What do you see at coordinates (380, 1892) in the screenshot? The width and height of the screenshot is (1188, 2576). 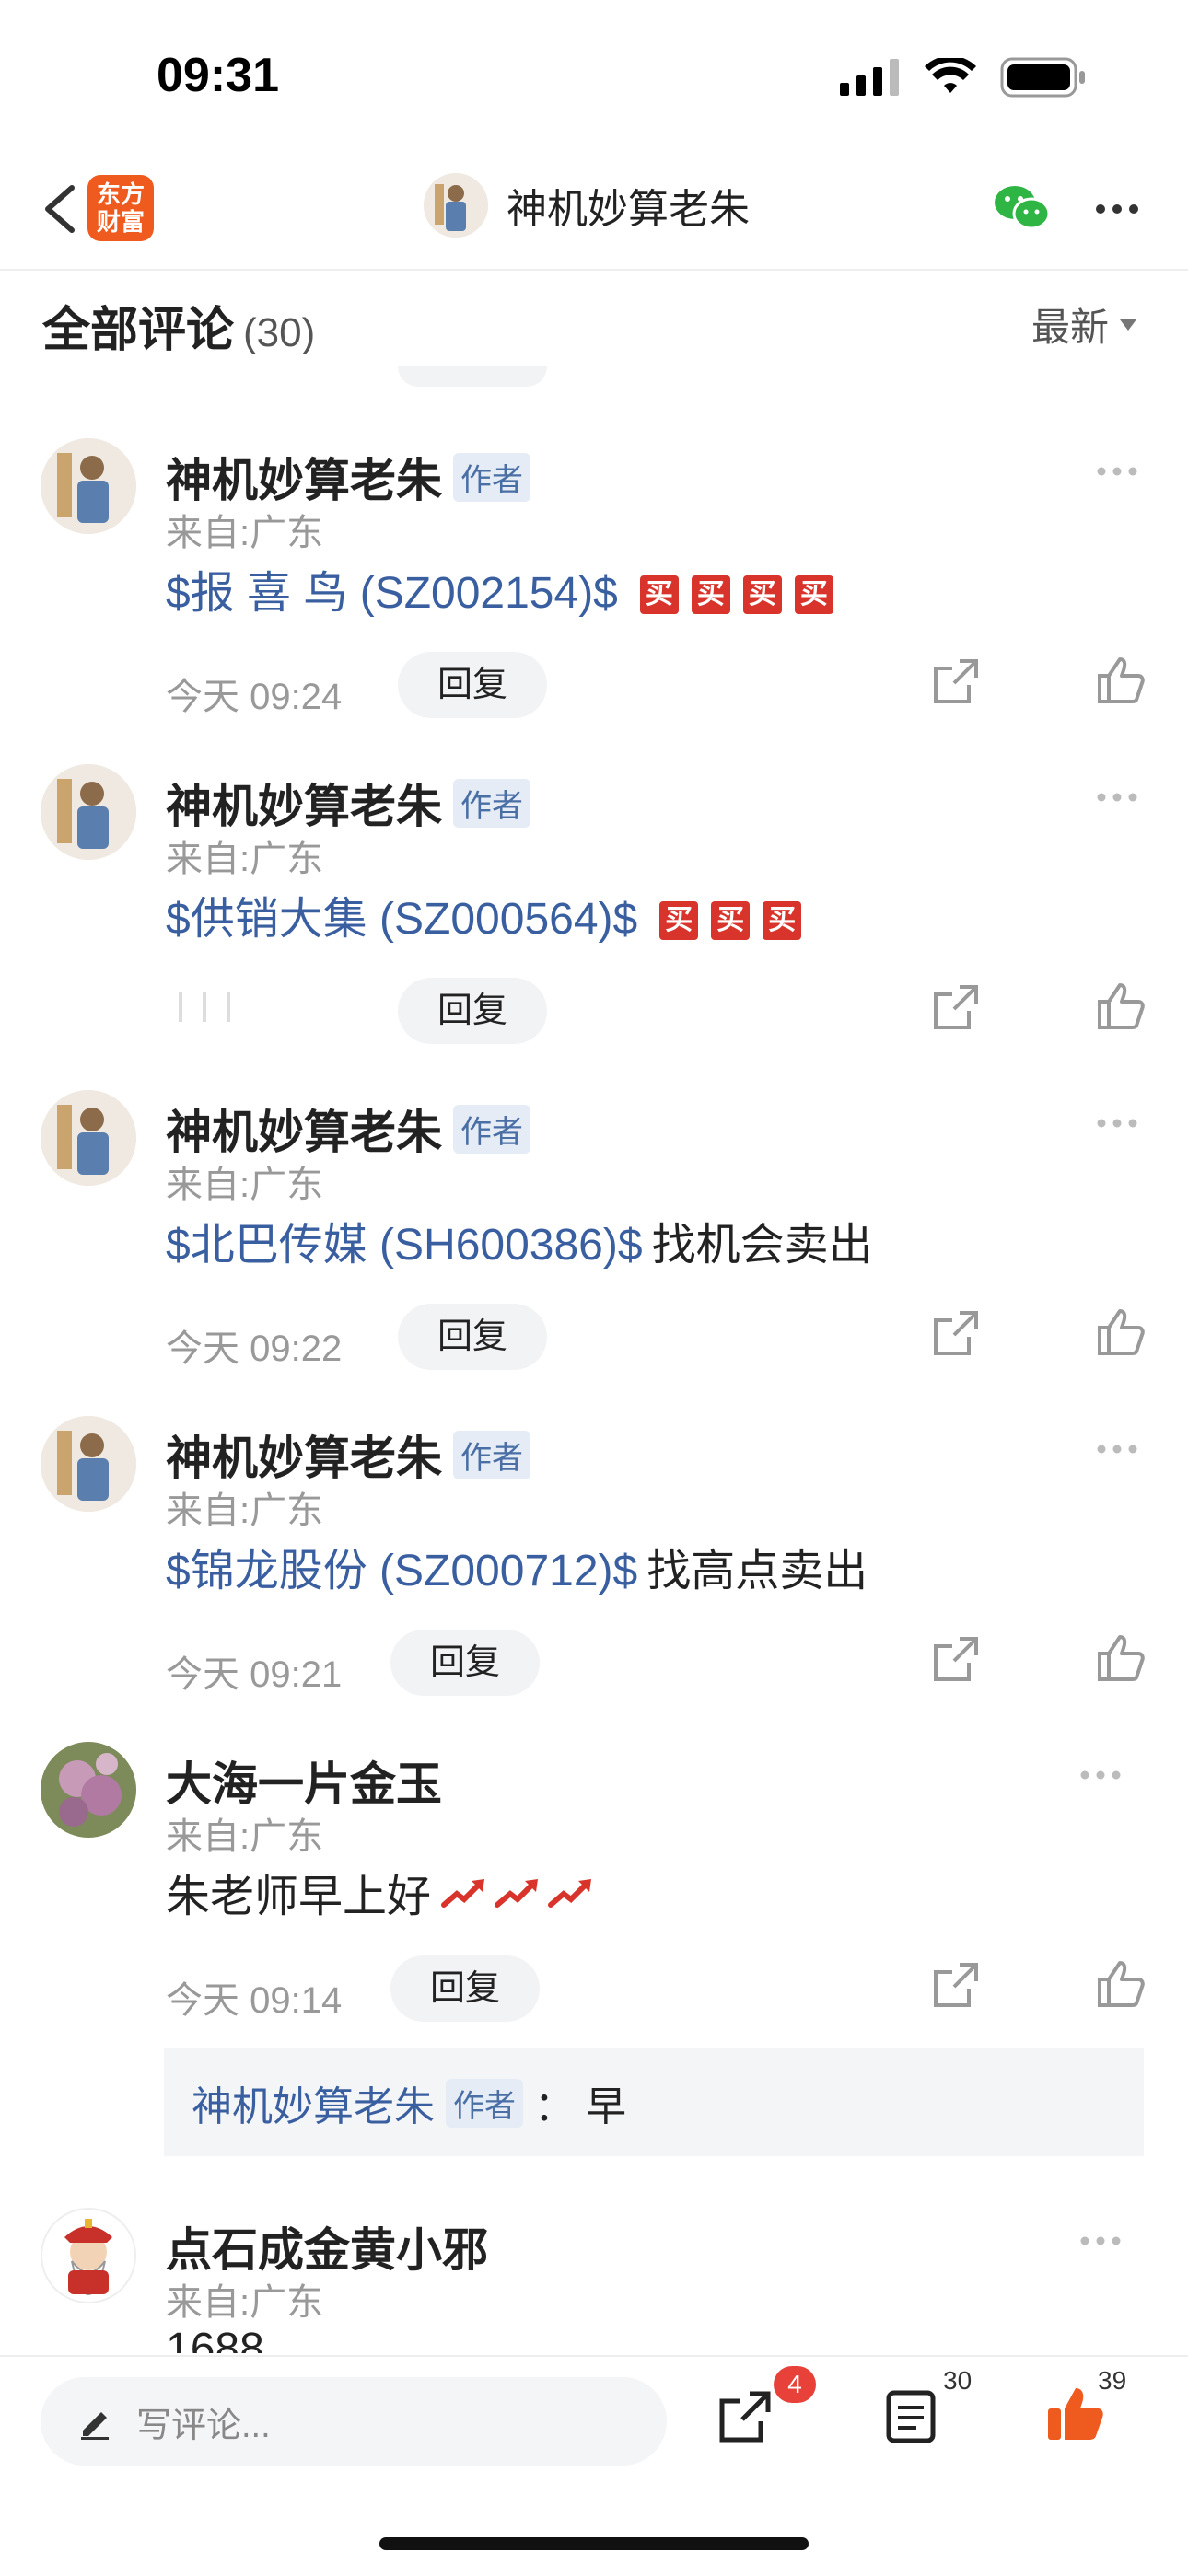 I see `comment-content: 朱老师早上好` at bounding box center [380, 1892].